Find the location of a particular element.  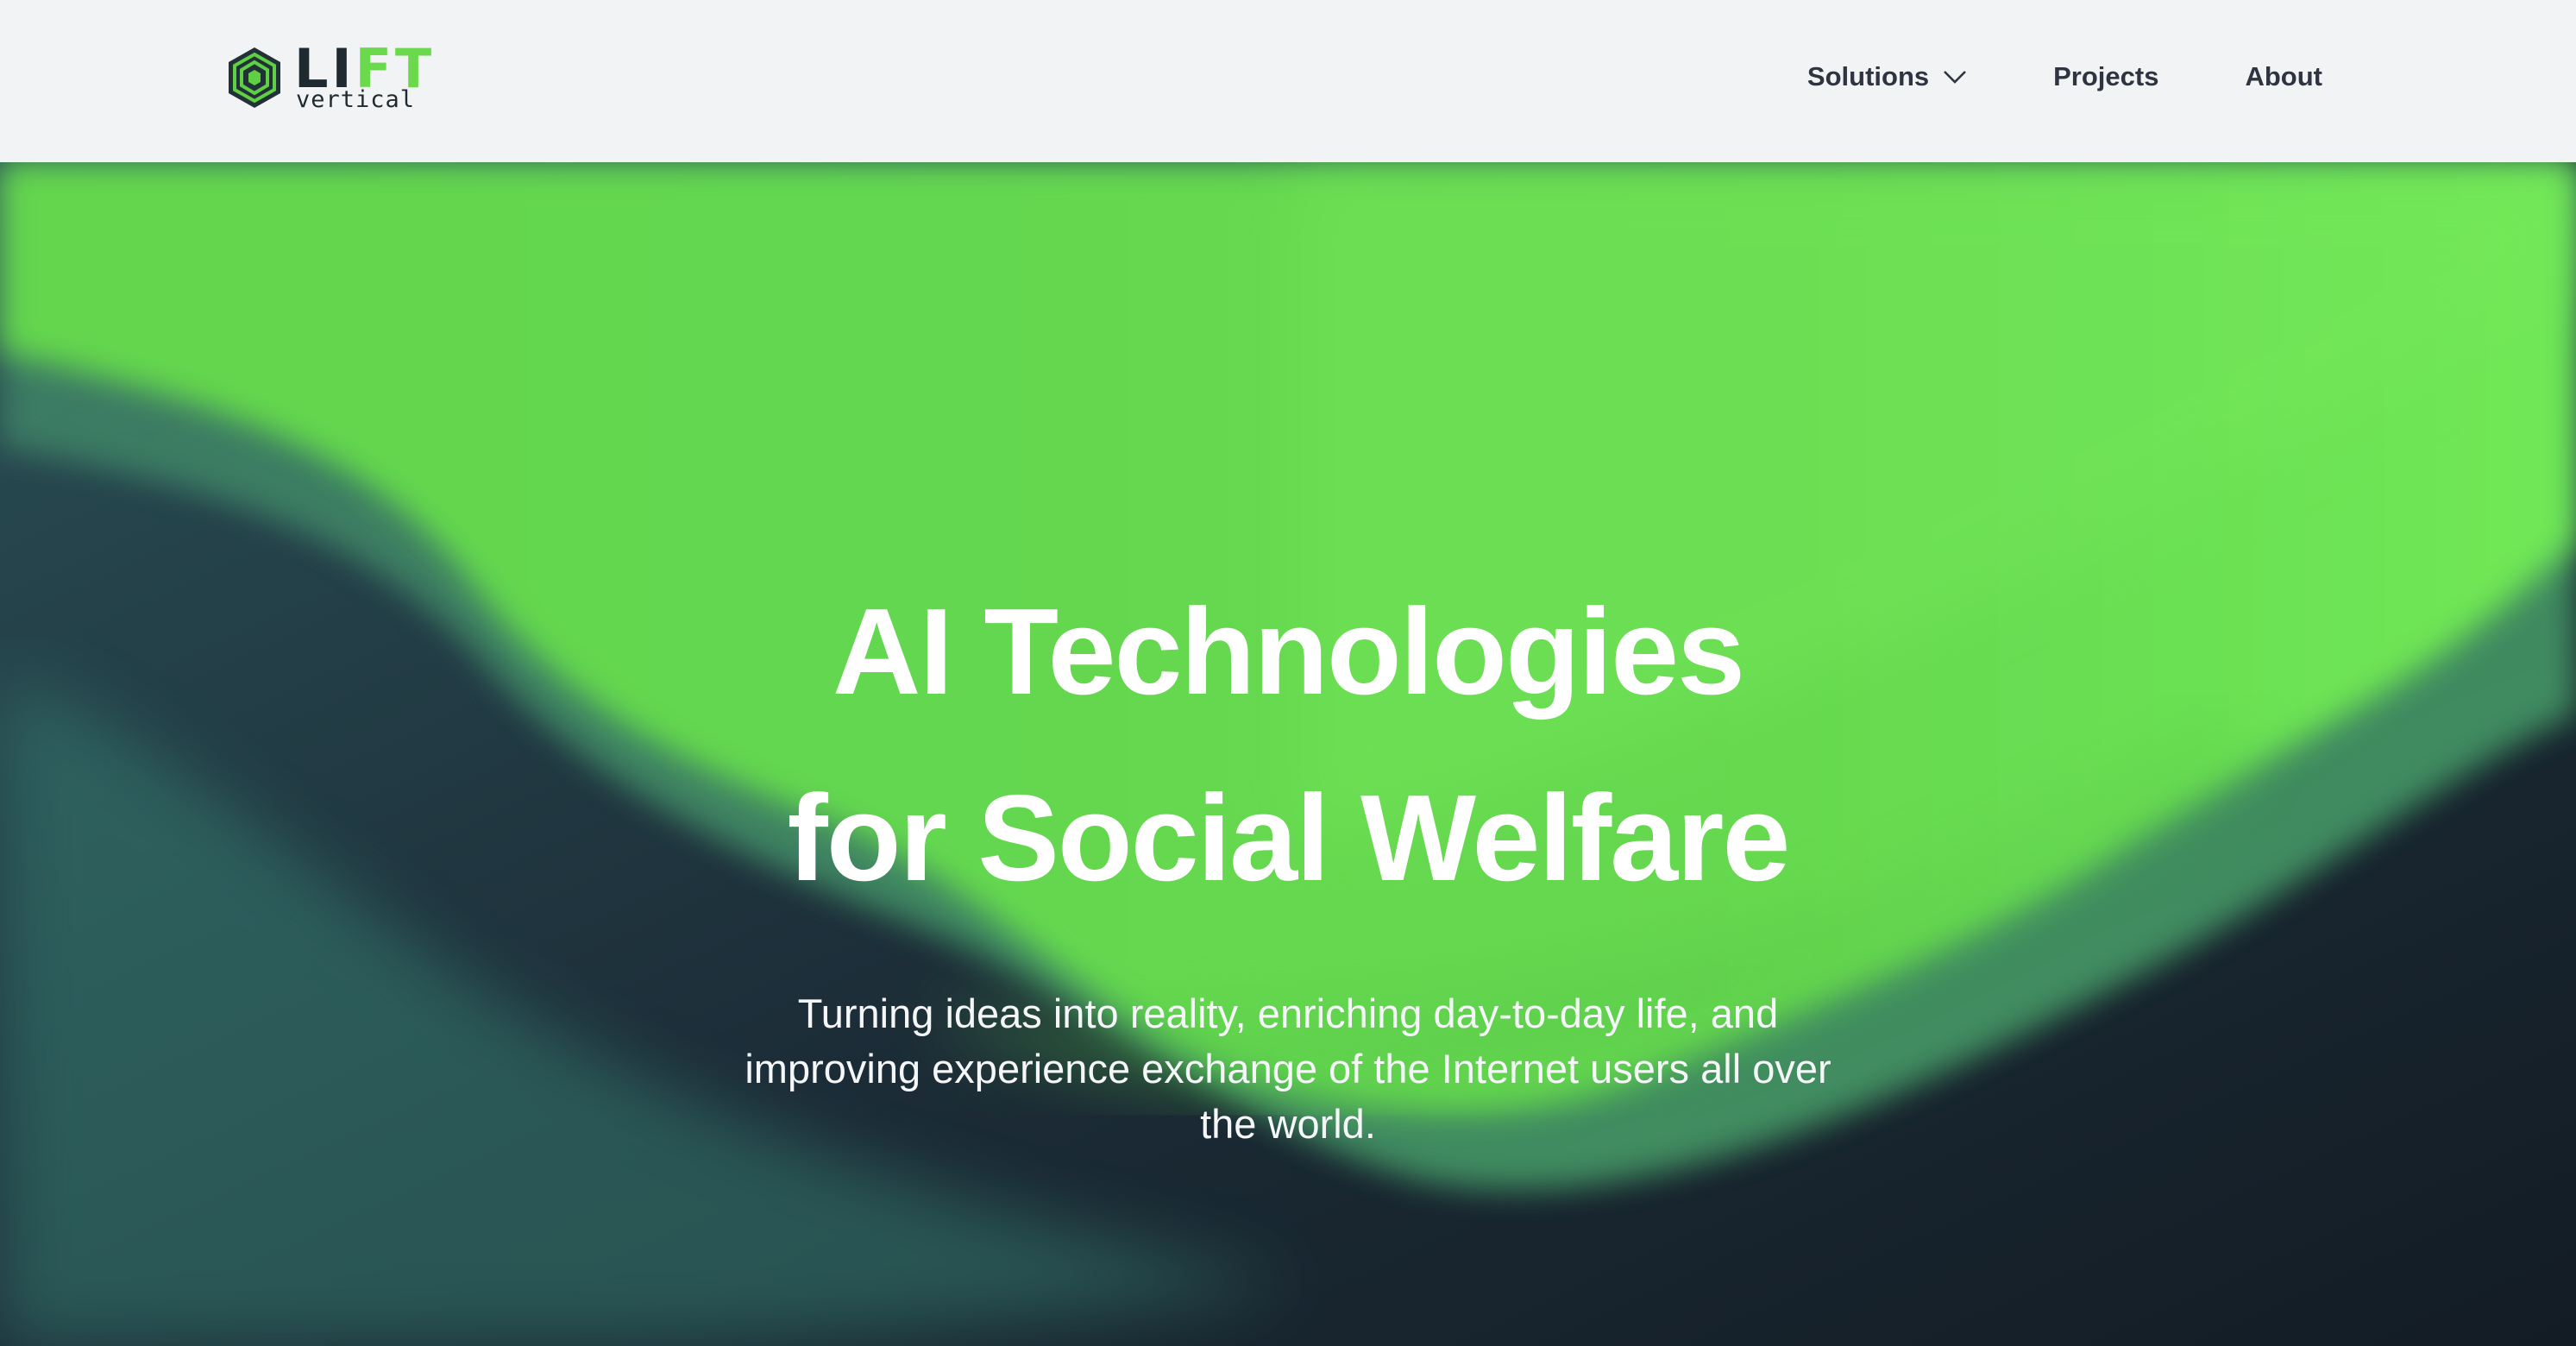

main-nav: Solutions Projects About is located at coordinates (2064, 77).